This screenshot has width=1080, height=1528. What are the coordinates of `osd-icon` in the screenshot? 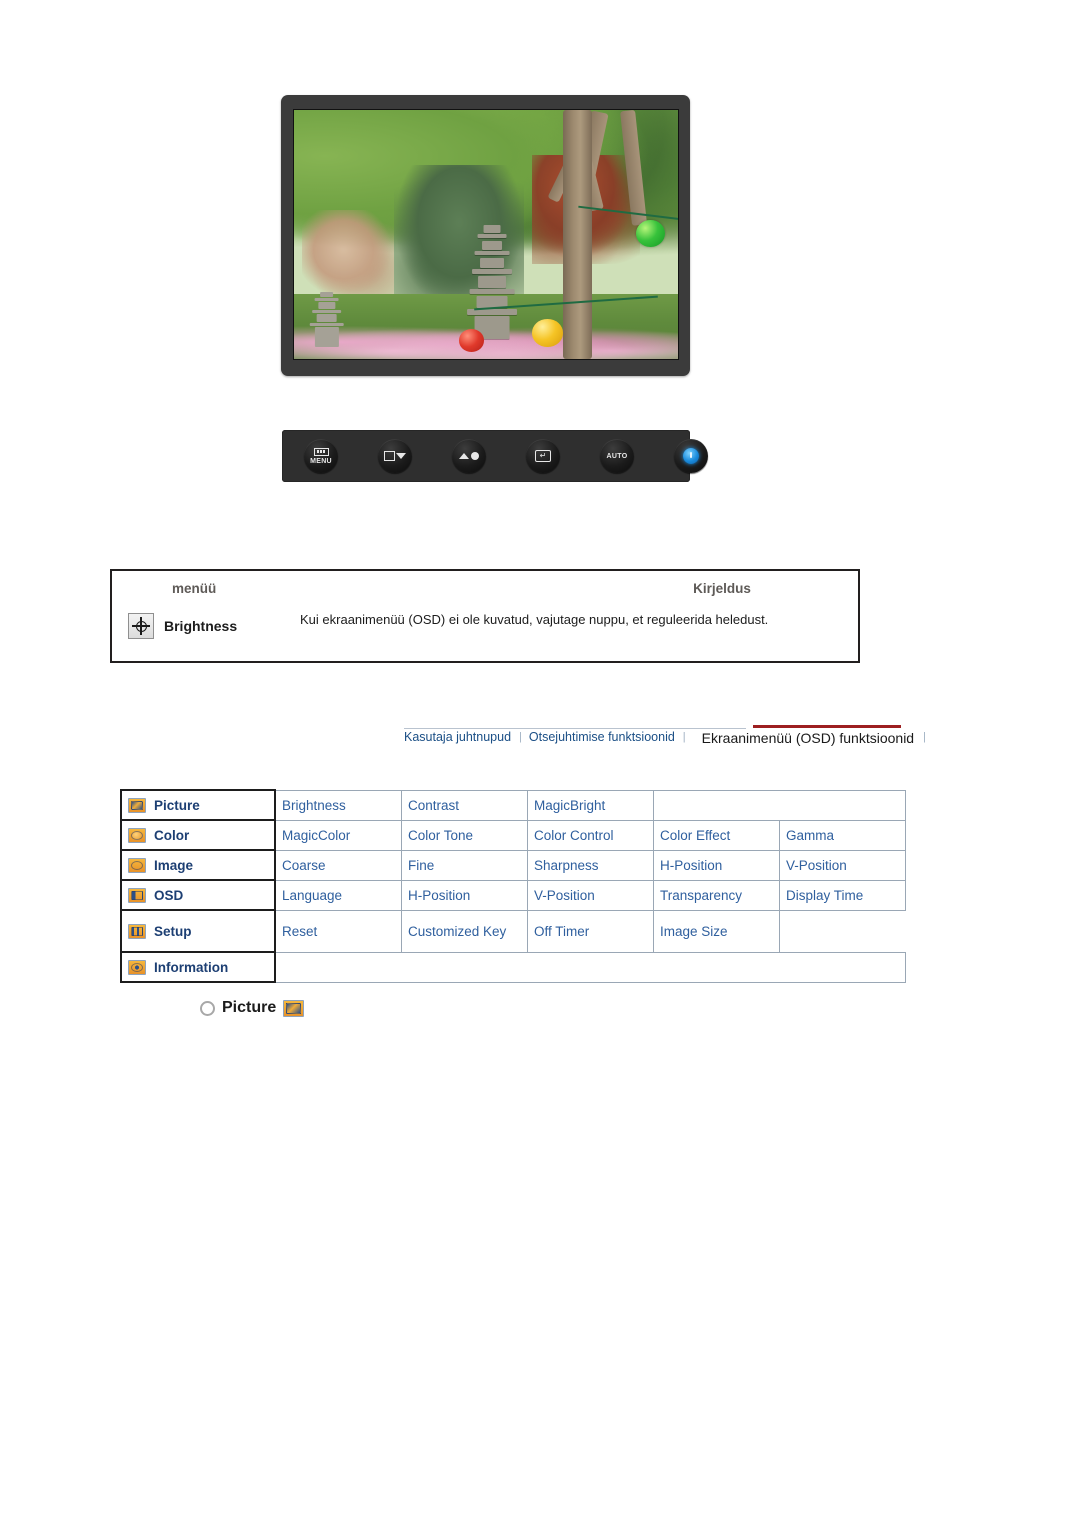 It's located at (137, 895).